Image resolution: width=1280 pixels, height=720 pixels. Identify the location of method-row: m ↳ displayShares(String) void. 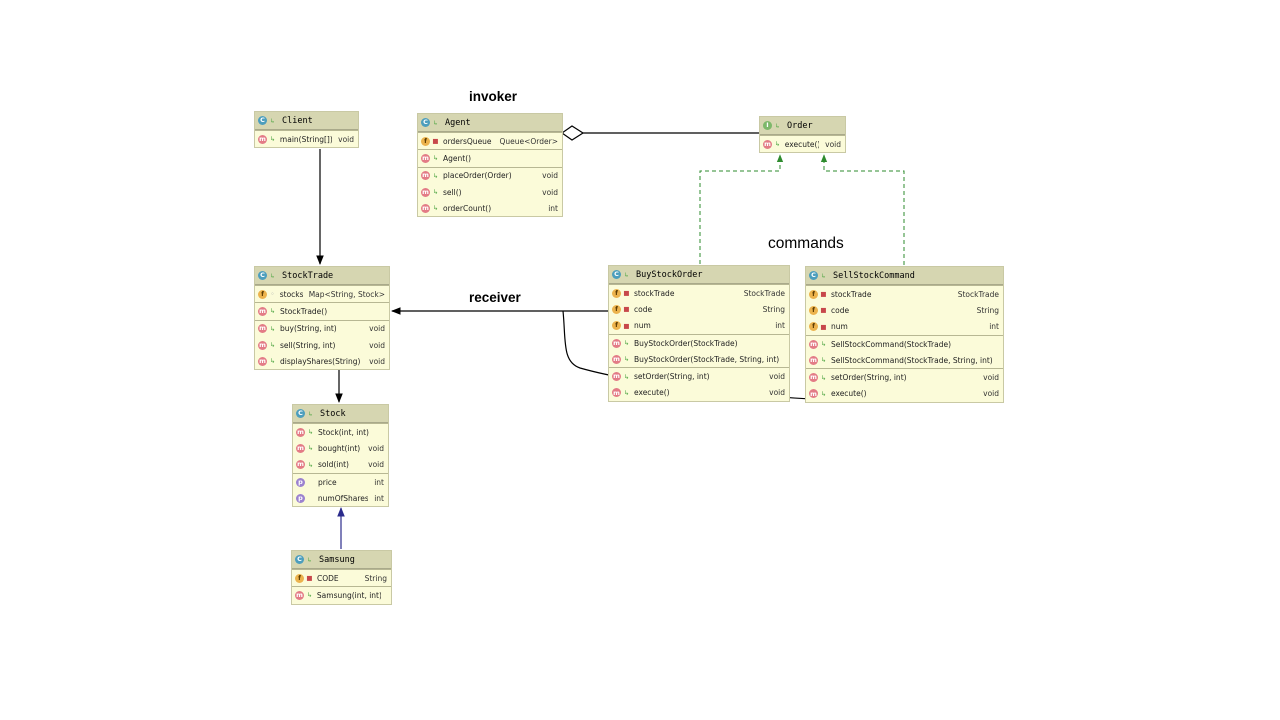
(322, 361).